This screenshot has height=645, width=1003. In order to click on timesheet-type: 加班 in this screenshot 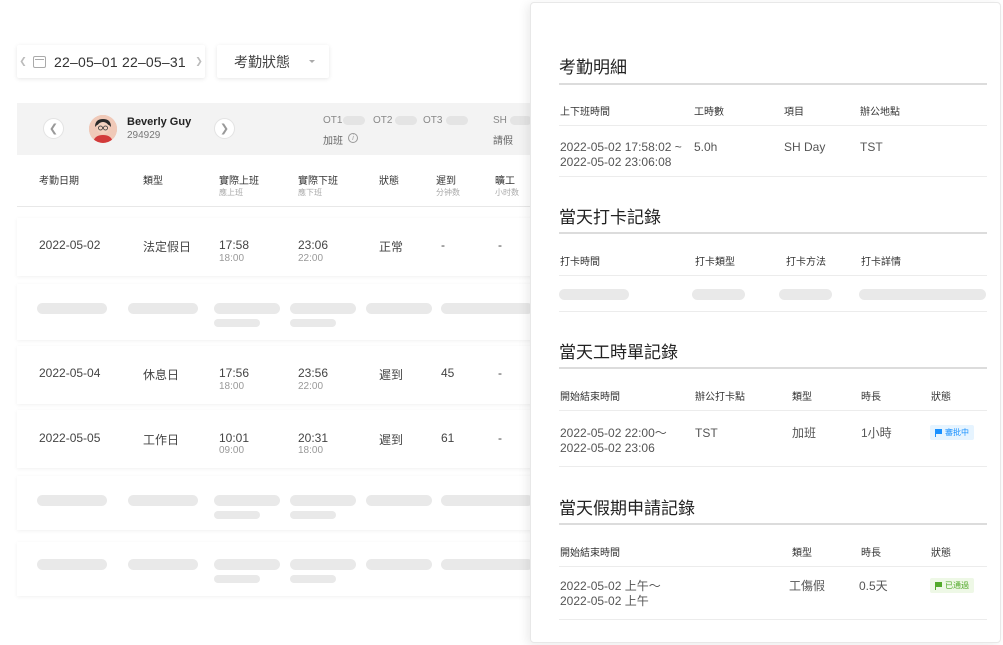, I will do `click(804, 433)`.